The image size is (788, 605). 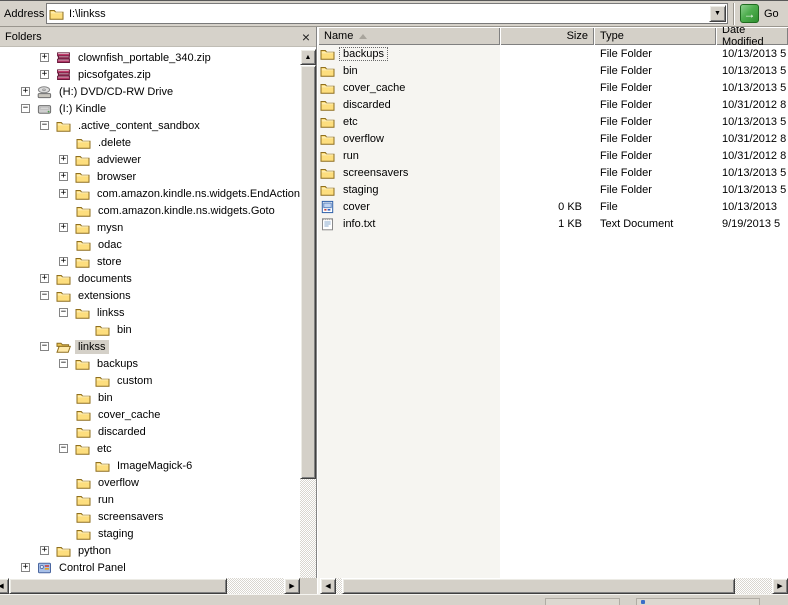 I want to click on tree-item-label: documents, so click(x=105, y=279).